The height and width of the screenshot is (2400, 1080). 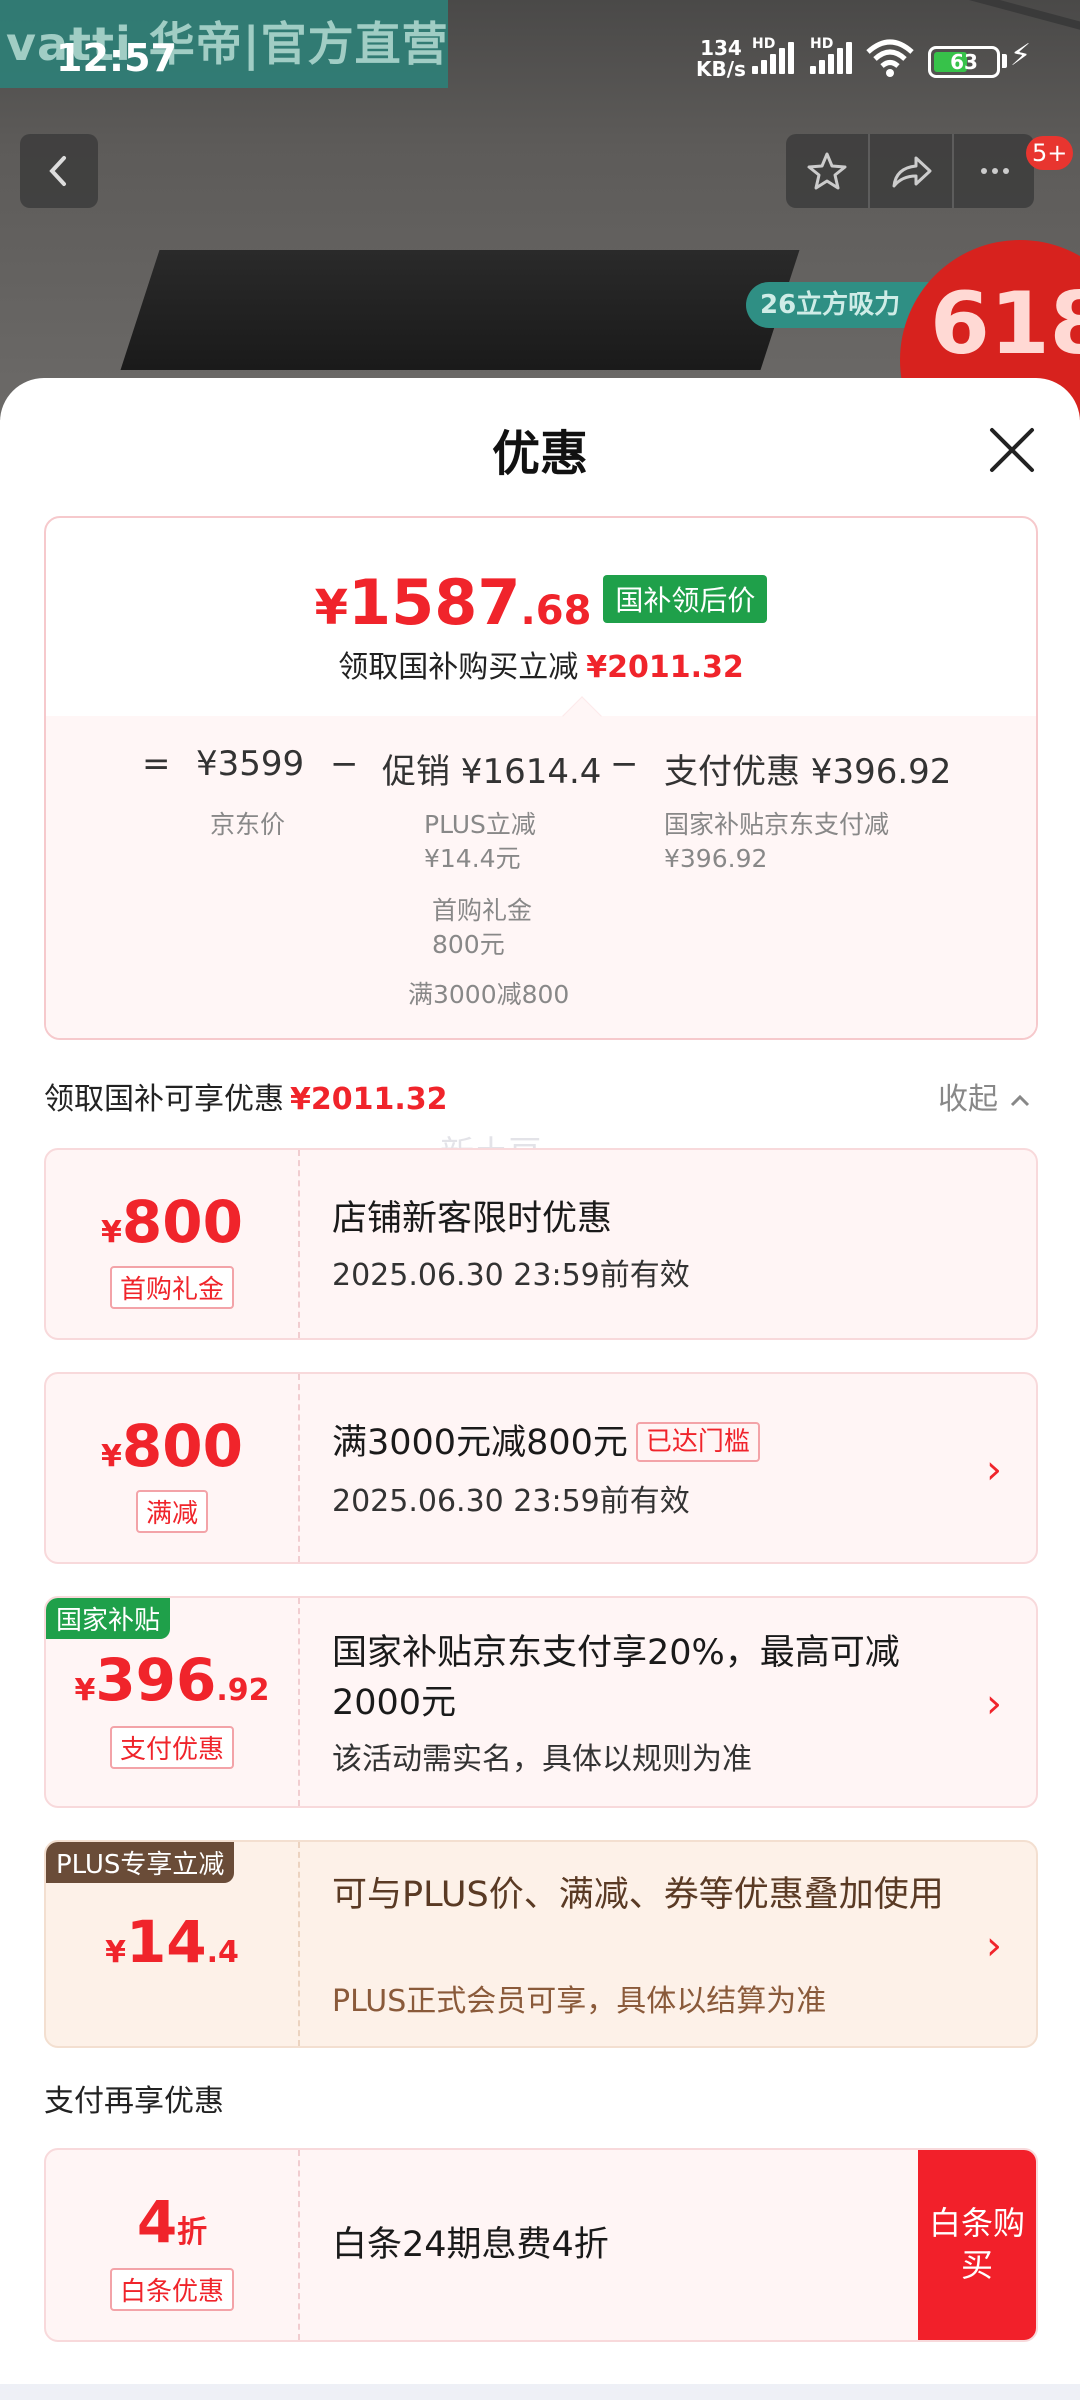 I want to click on coupon-rule: PLUS正式会员可享，具体以结算为准, so click(x=579, y=2001).